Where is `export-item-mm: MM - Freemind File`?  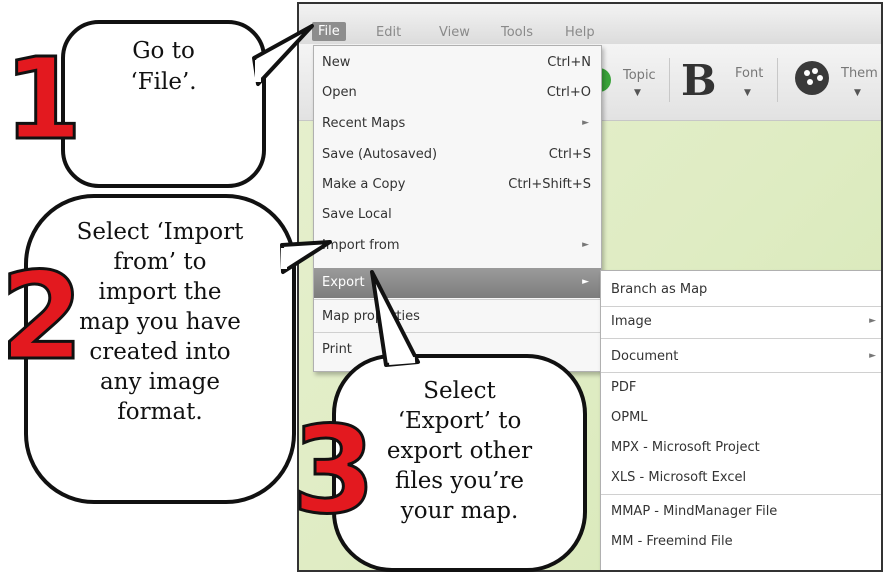
export-item-mm: MM - Freemind File is located at coordinates (741, 542).